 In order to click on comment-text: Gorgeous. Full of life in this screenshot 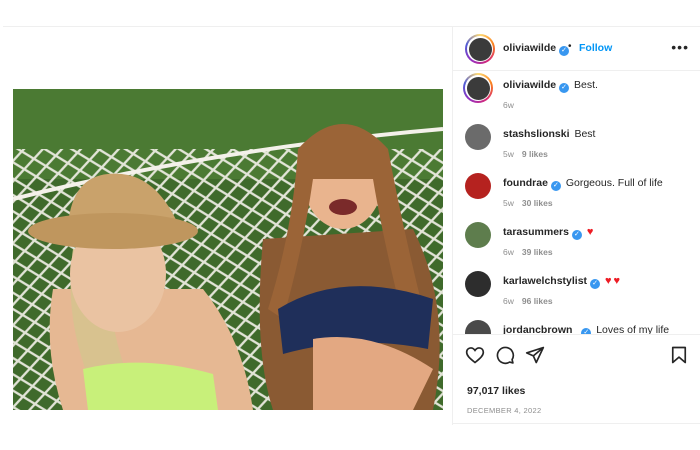, I will do `click(614, 183)`.